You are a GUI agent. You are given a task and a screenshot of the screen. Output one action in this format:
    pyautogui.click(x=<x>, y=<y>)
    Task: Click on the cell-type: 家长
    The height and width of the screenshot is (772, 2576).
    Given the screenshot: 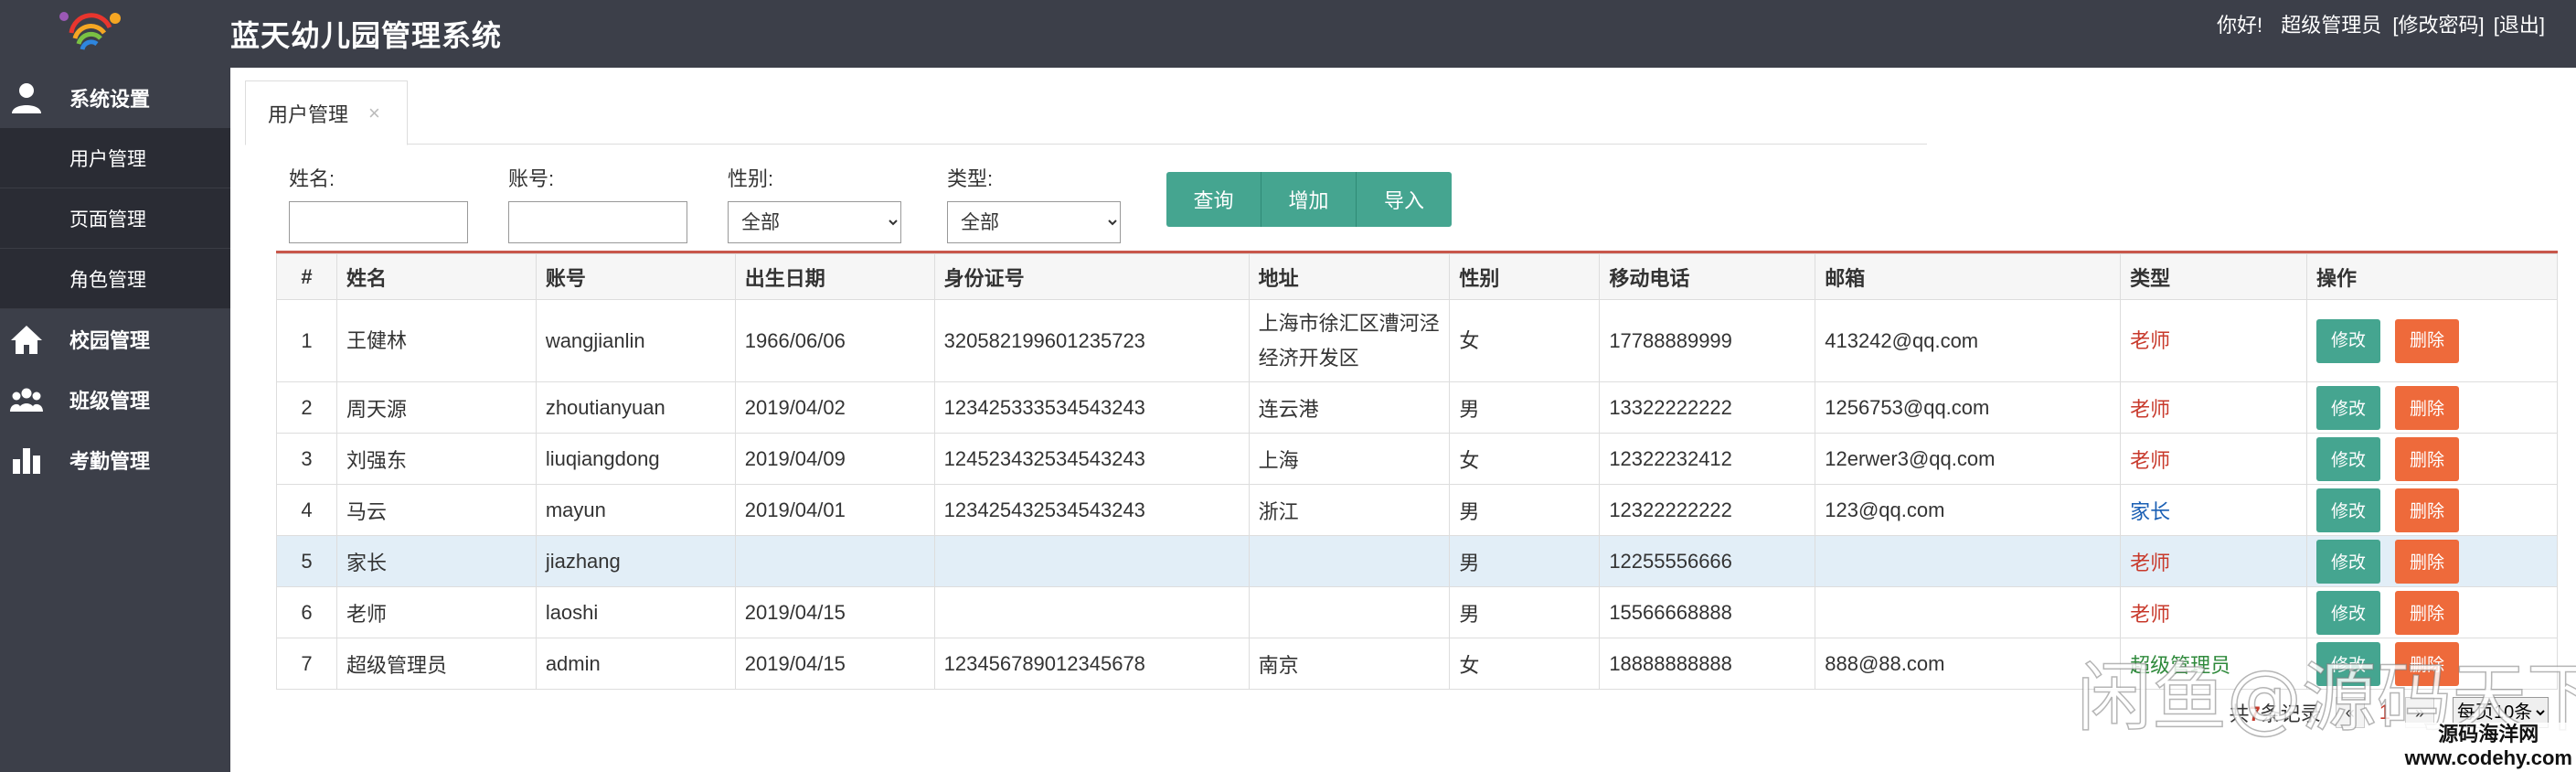 What is the action you would take?
    pyautogui.click(x=2213, y=510)
    